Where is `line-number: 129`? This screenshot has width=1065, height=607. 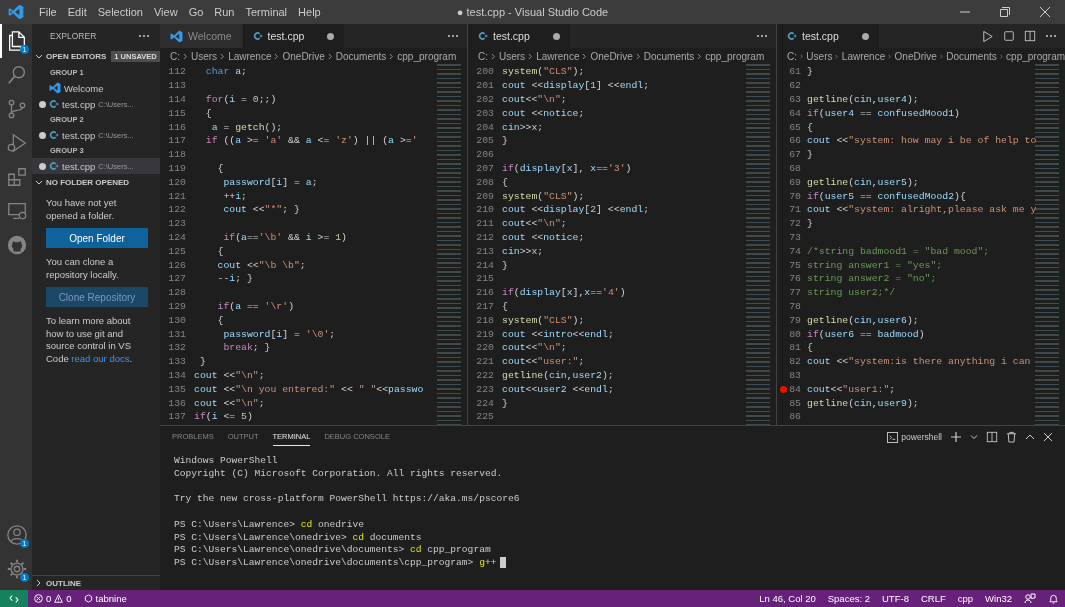
line-number: 129 is located at coordinates (177, 306).